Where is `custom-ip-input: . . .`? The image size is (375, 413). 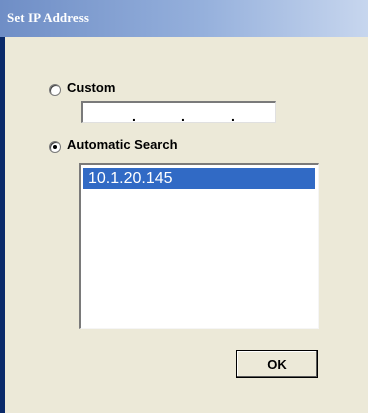 custom-ip-input: . . . is located at coordinates (178, 112).